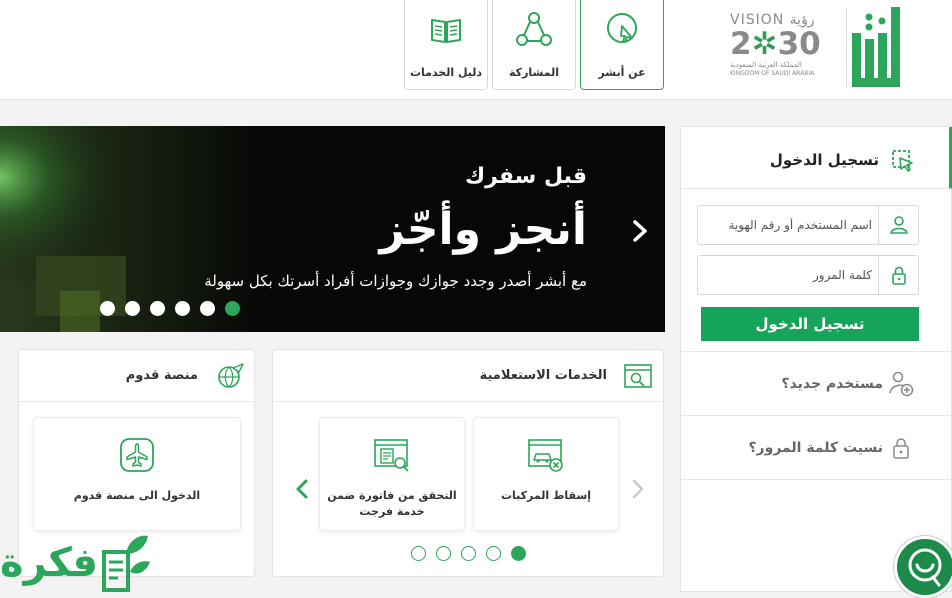  Describe the element at coordinates (392, 495) in the screenshot. I see `service-label-line: التحقق من فاتورة ضمن` at that location.